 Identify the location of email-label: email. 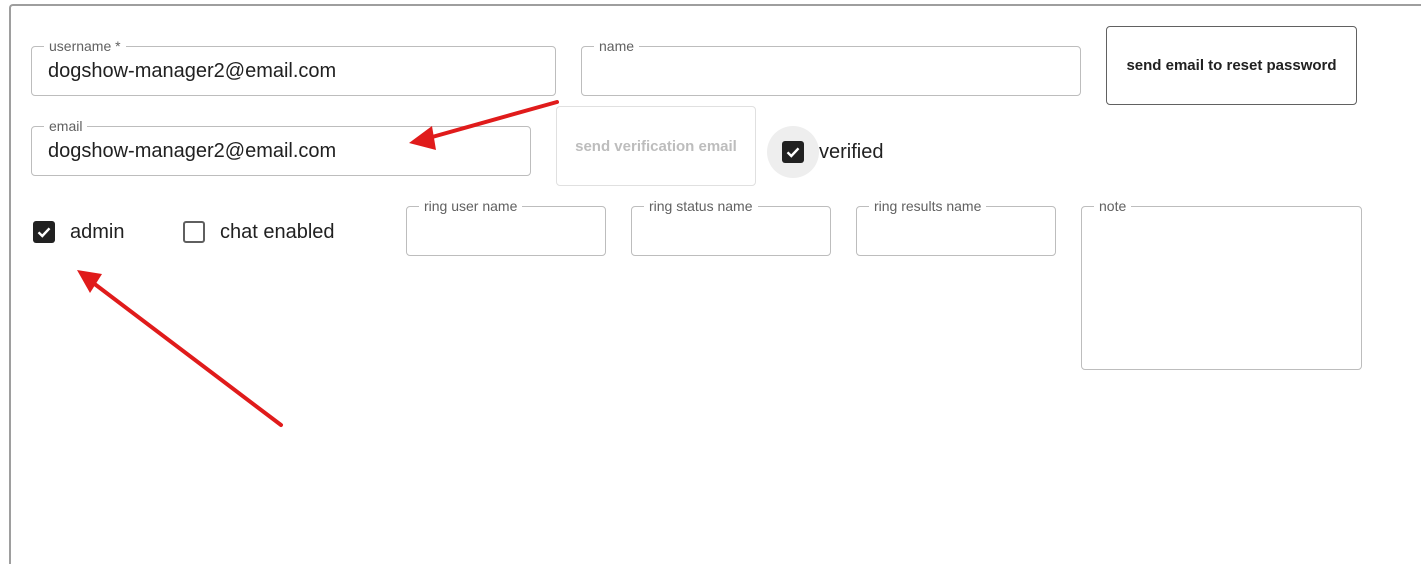
(66, 126).